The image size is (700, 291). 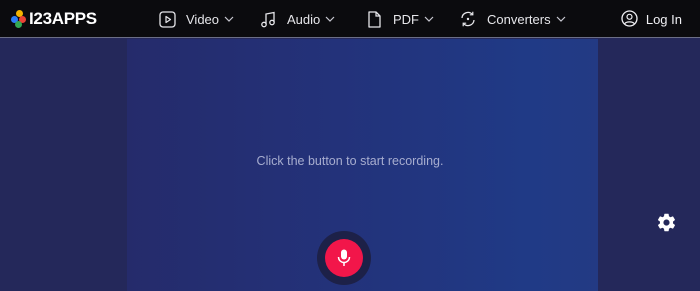 I want to click on nav-video-label: Video, so click(x=203, y=19).